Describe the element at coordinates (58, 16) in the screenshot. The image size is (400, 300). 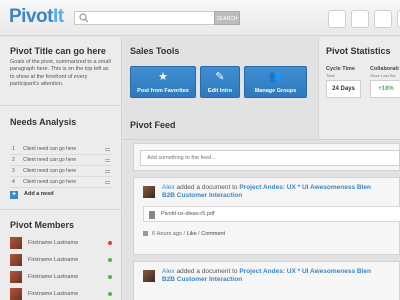
I see `logo-part-2: It` at that location.